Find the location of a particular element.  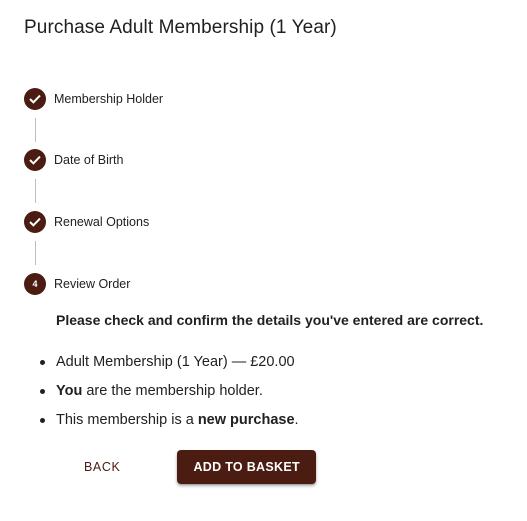

step-number: 4 is located at coordinates (35, 284).